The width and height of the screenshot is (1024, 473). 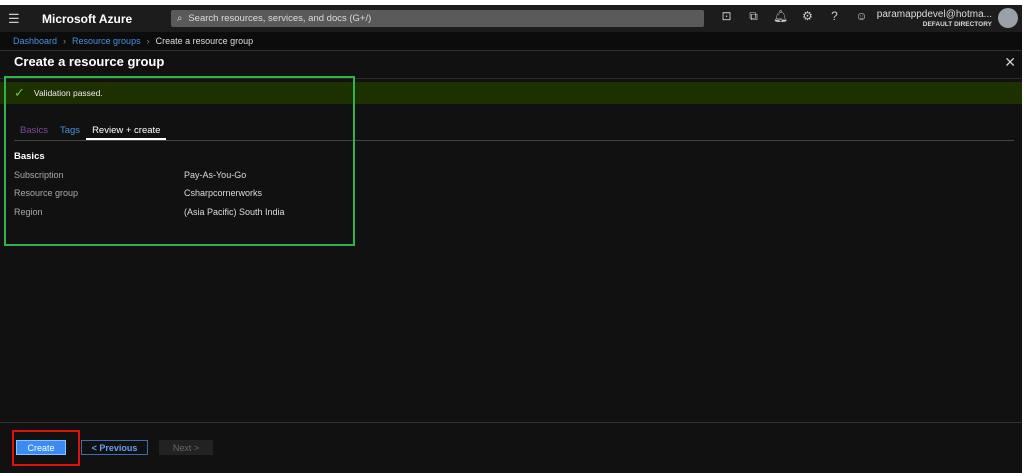 What do you see at coordinates (114, 447) in the screenshot?
I see `previous-button: < Previous` at bounding box center [114, 447].